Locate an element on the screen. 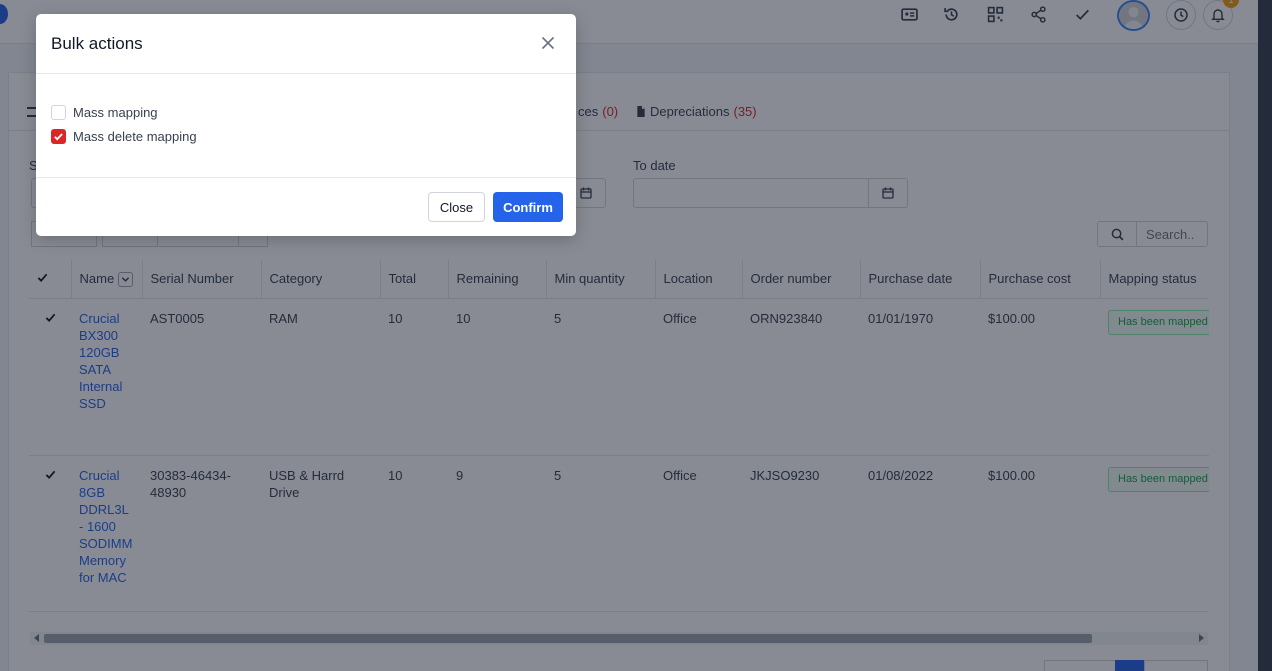 The height and width of the screenshot is (671, 1272). modal-close-button is located at coordinates (548, 43).